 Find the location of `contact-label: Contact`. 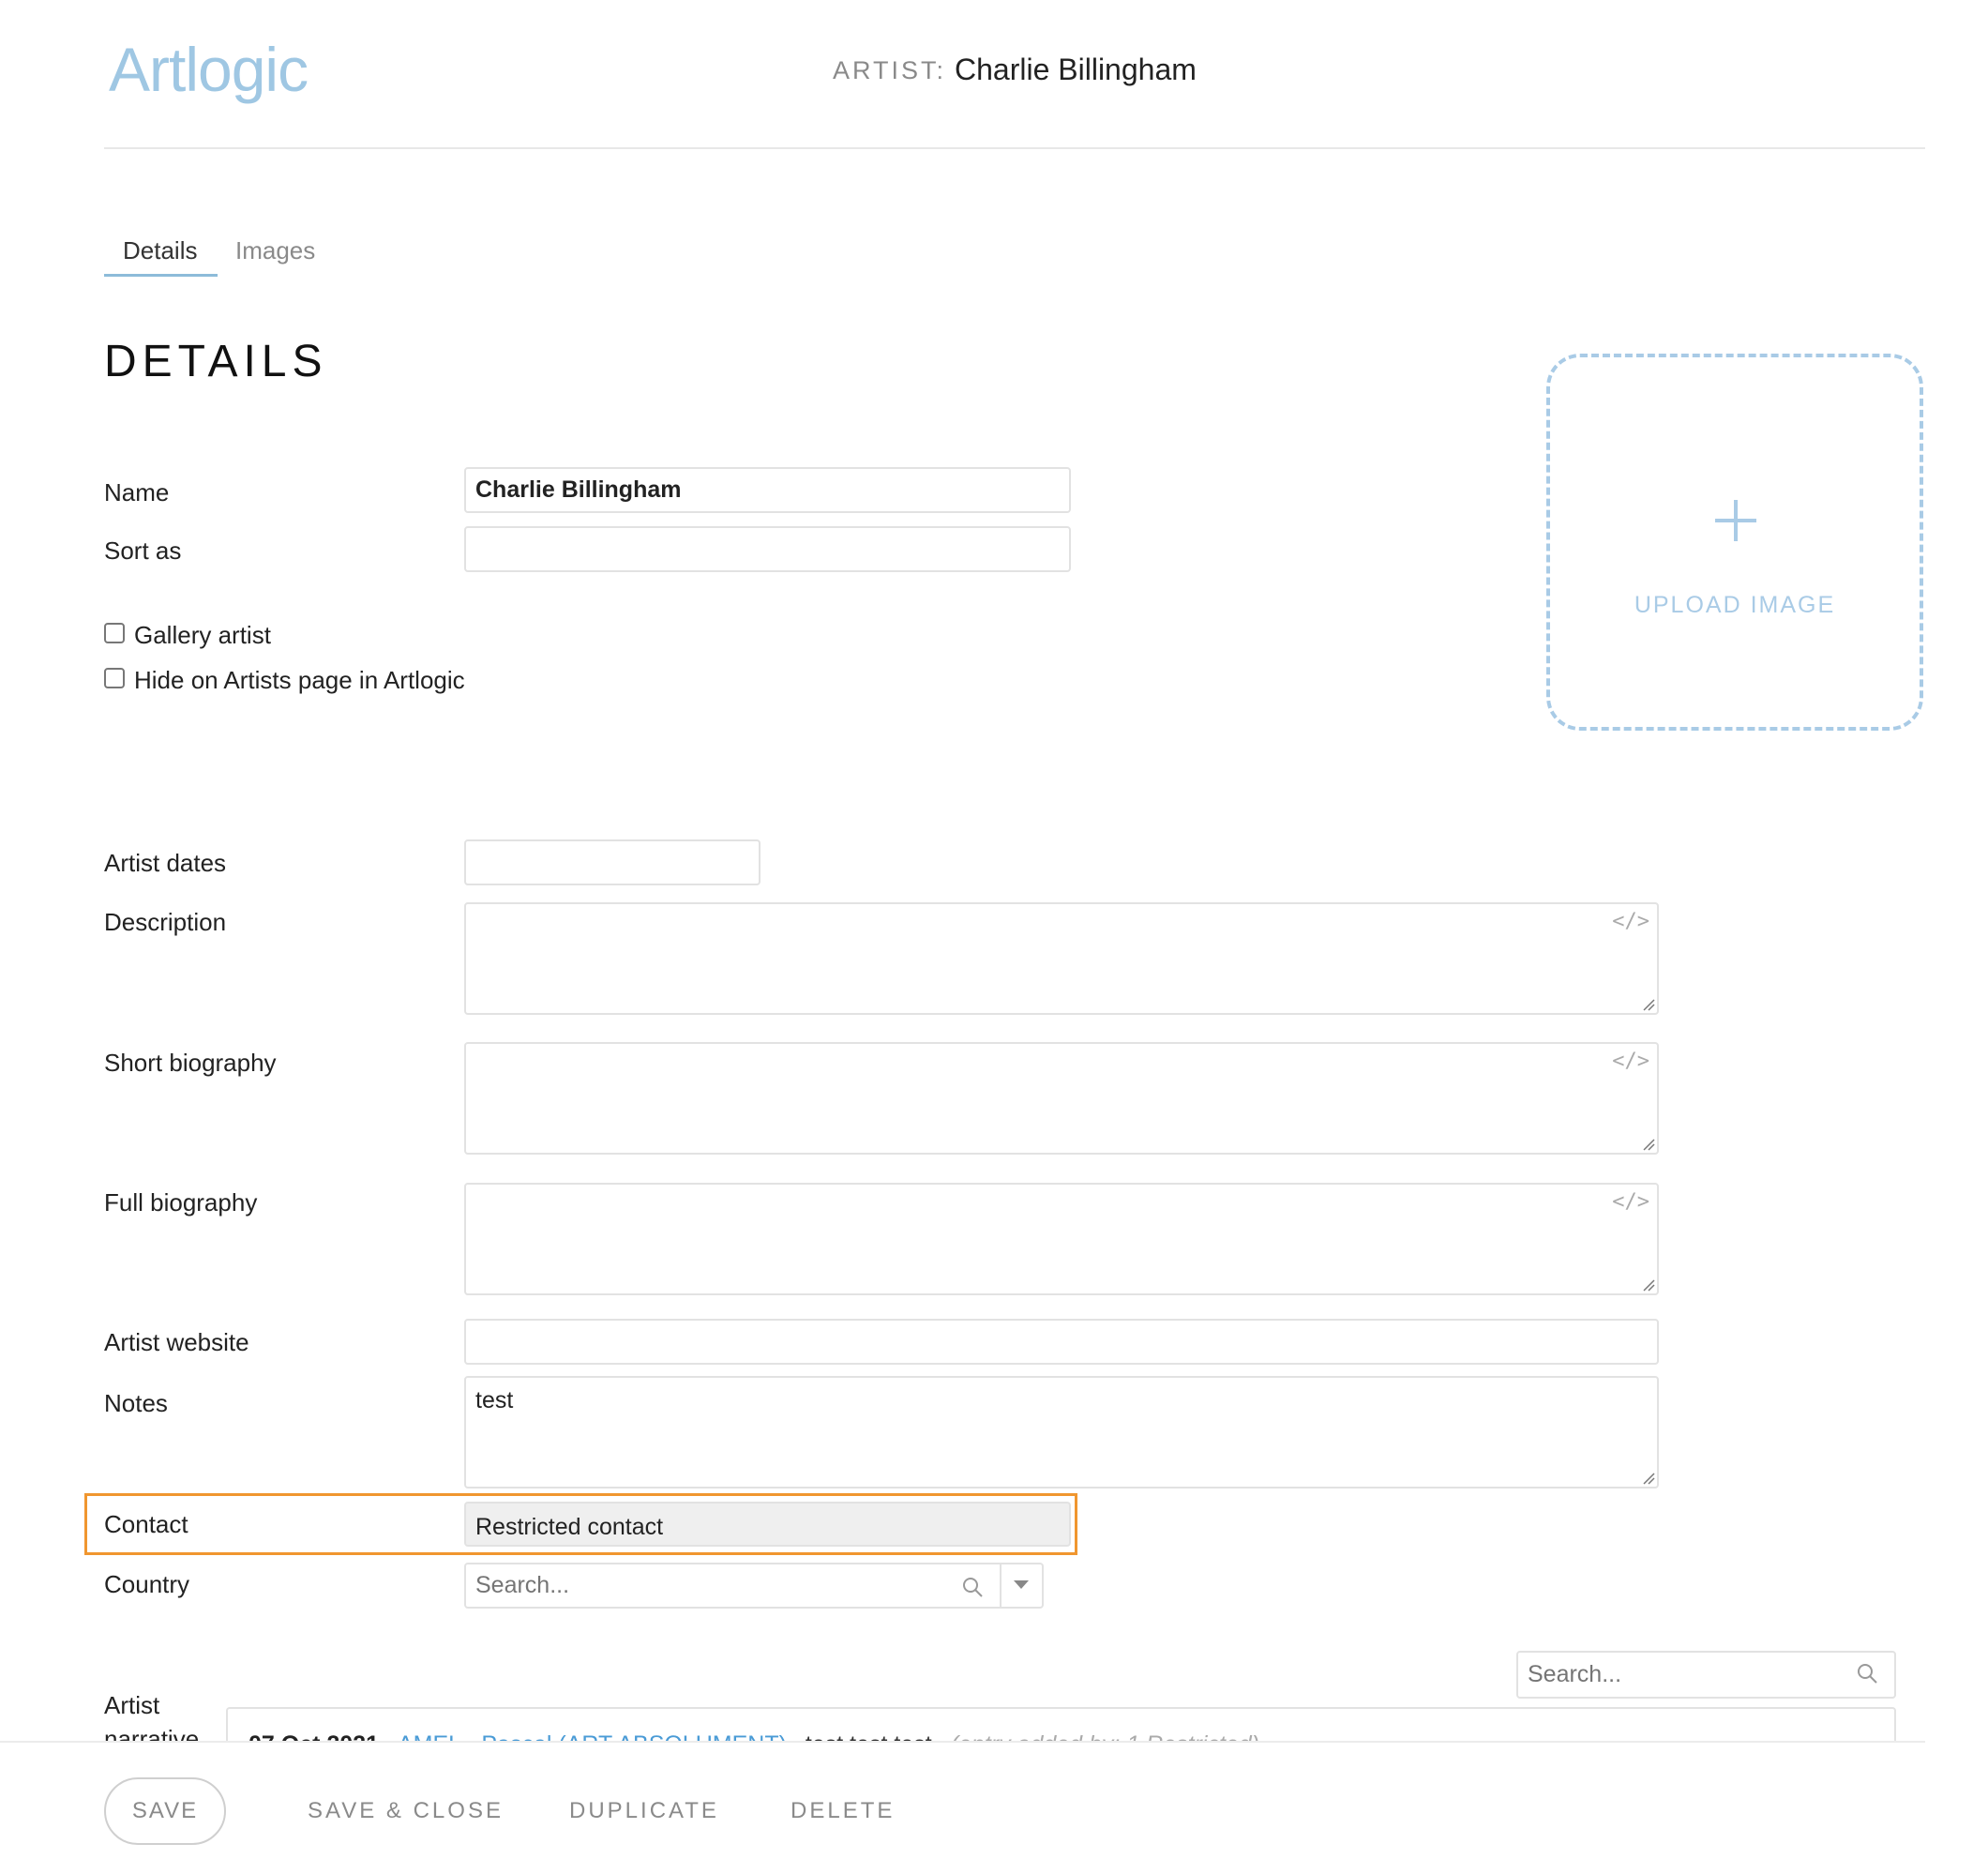

contact-label: Contact is located at coordinates (146, 1524).